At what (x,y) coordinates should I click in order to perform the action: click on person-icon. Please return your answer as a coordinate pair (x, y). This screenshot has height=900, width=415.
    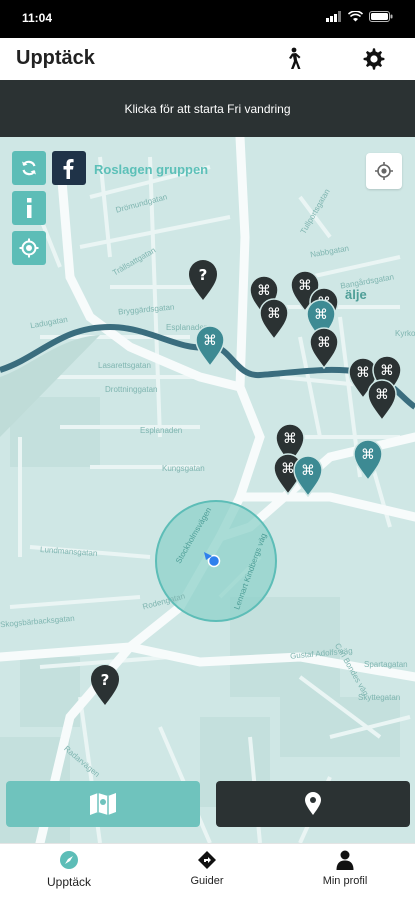
    Looking at the image, I should click on (345, 860).